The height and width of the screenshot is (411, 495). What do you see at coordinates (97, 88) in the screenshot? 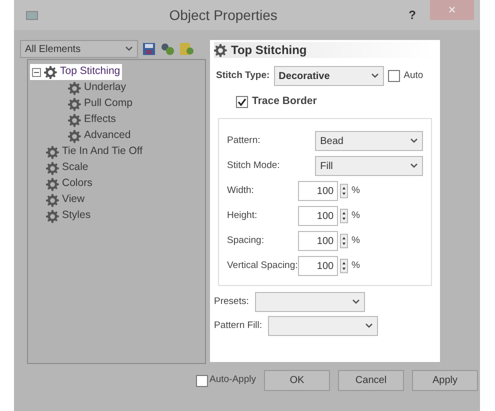
I see `tree-item: Underlay` at bounding box center [97, 88].